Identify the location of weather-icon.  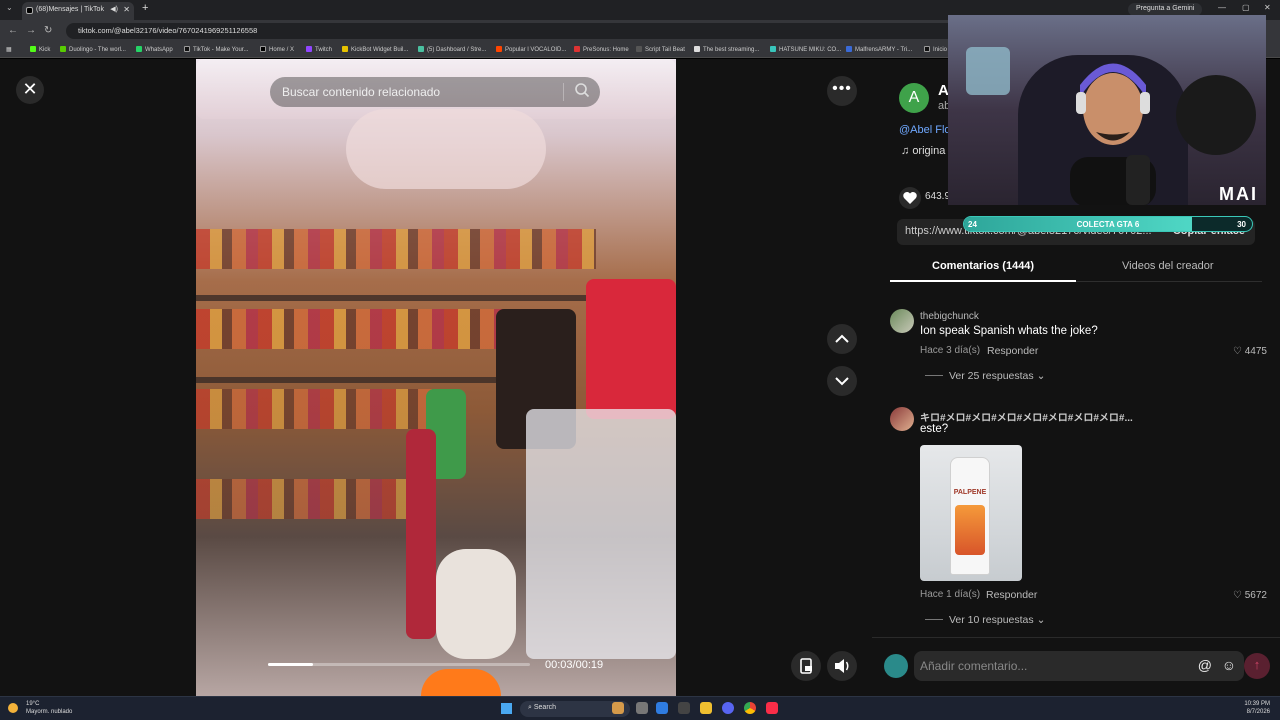
(13, 708).